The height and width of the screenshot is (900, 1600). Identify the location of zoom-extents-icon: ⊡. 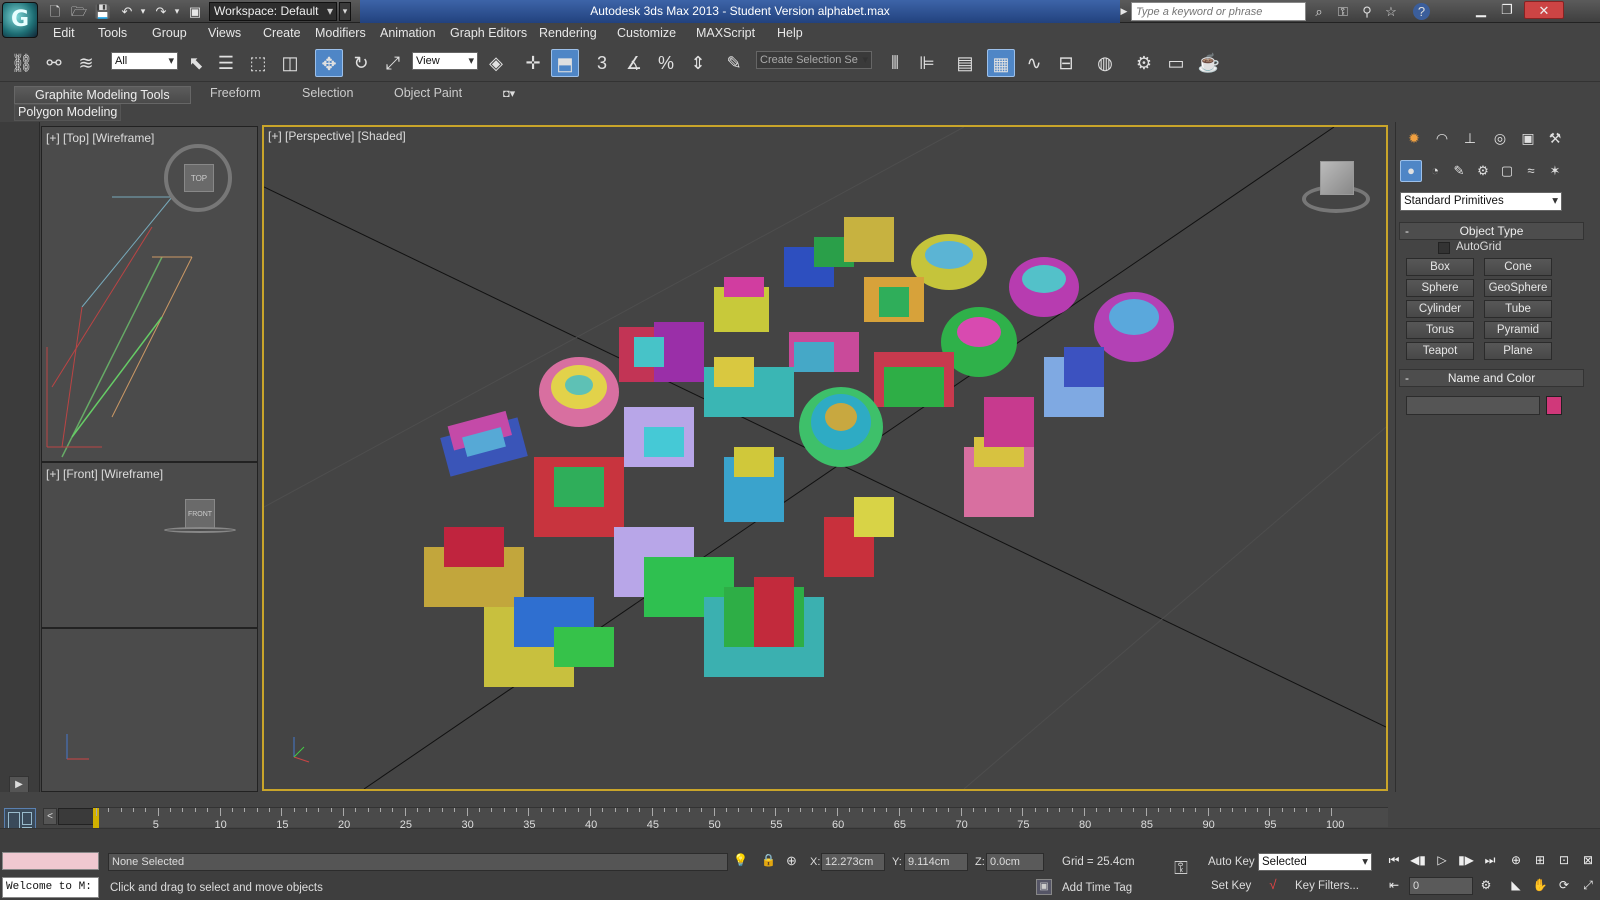
(1564, 860).